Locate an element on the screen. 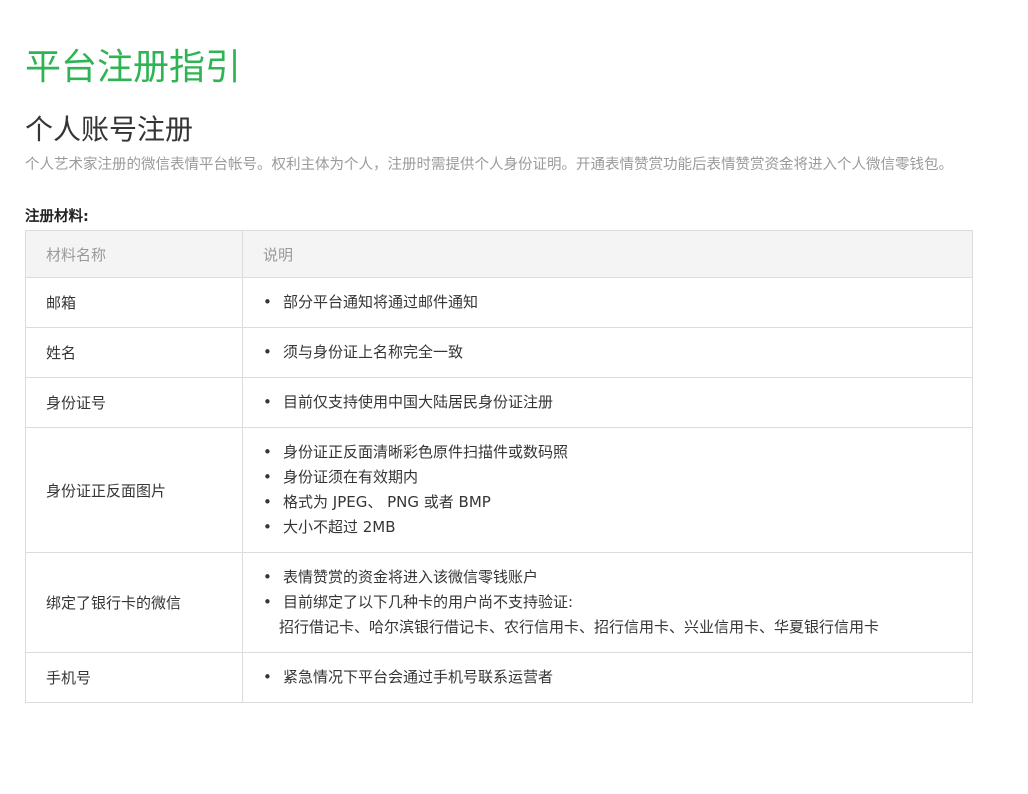 The width and height of the screenshot is (1028, 794). column-header-description: 说明 is located at coordinates (607, 254).